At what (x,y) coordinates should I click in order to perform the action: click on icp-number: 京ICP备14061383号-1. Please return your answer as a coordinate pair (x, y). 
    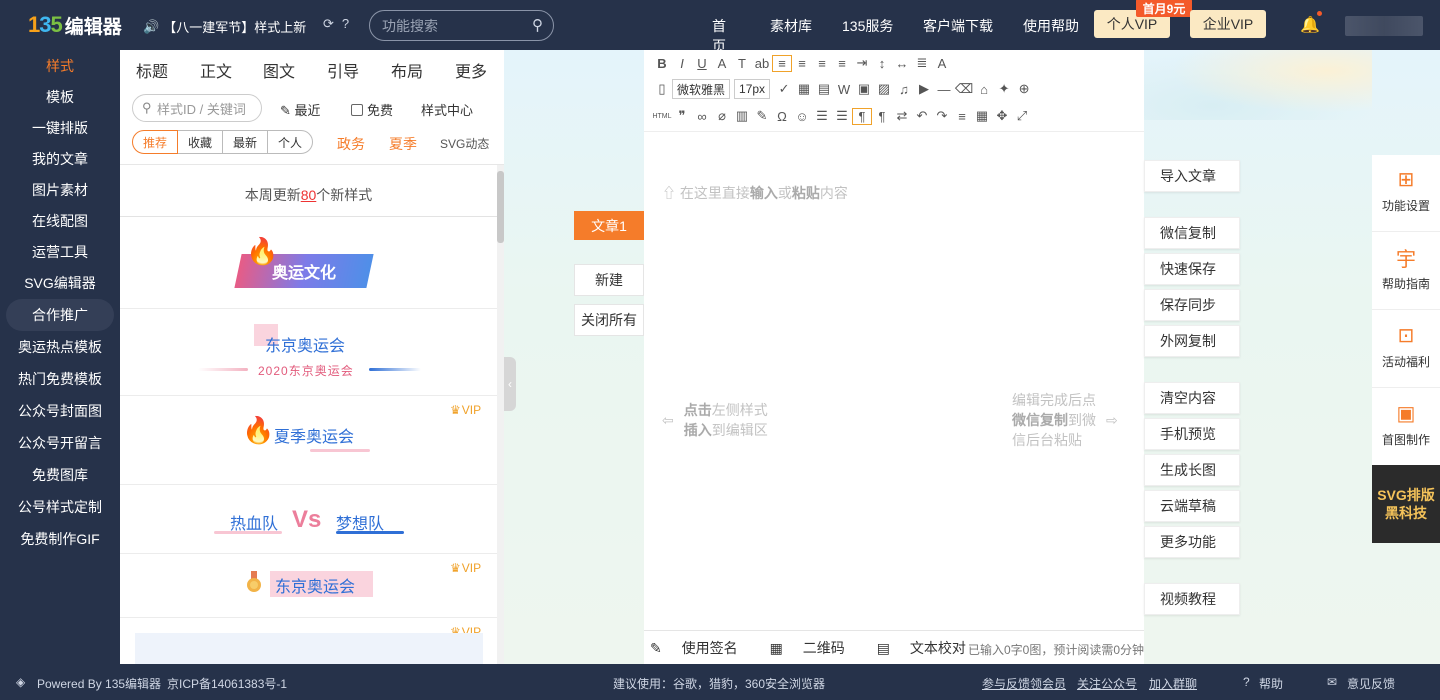
    Looking at the image, I should click on (227, 683).